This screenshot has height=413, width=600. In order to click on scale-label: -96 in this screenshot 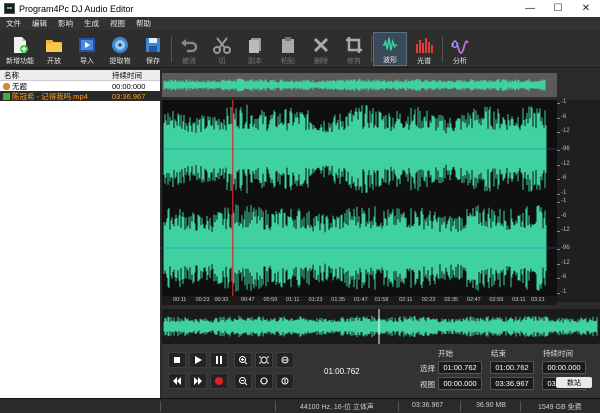, I will do `click(565, 247)`.